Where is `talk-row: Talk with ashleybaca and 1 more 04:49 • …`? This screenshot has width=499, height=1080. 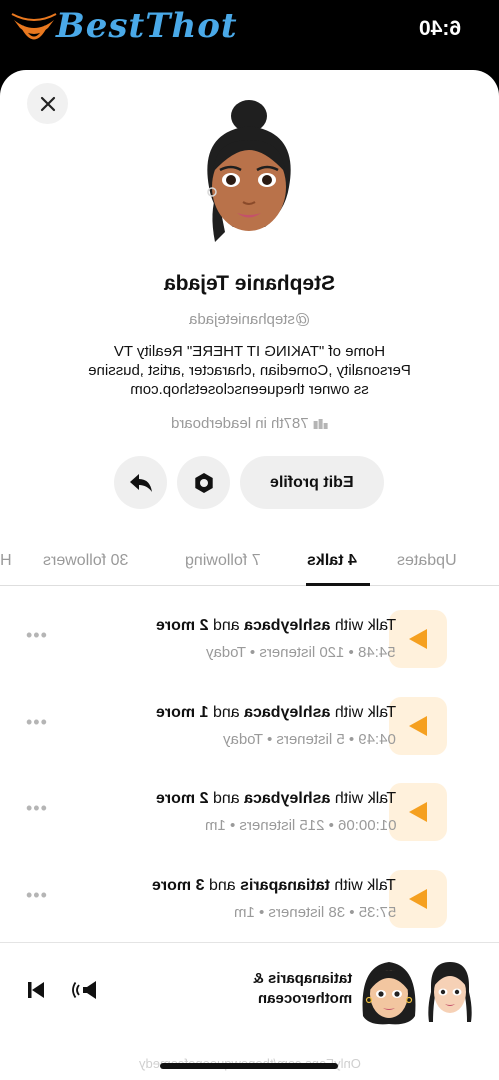
talk-row: Talk with ashleybaca and 1 more 04:49 • … is located at coordinates (249, 728).